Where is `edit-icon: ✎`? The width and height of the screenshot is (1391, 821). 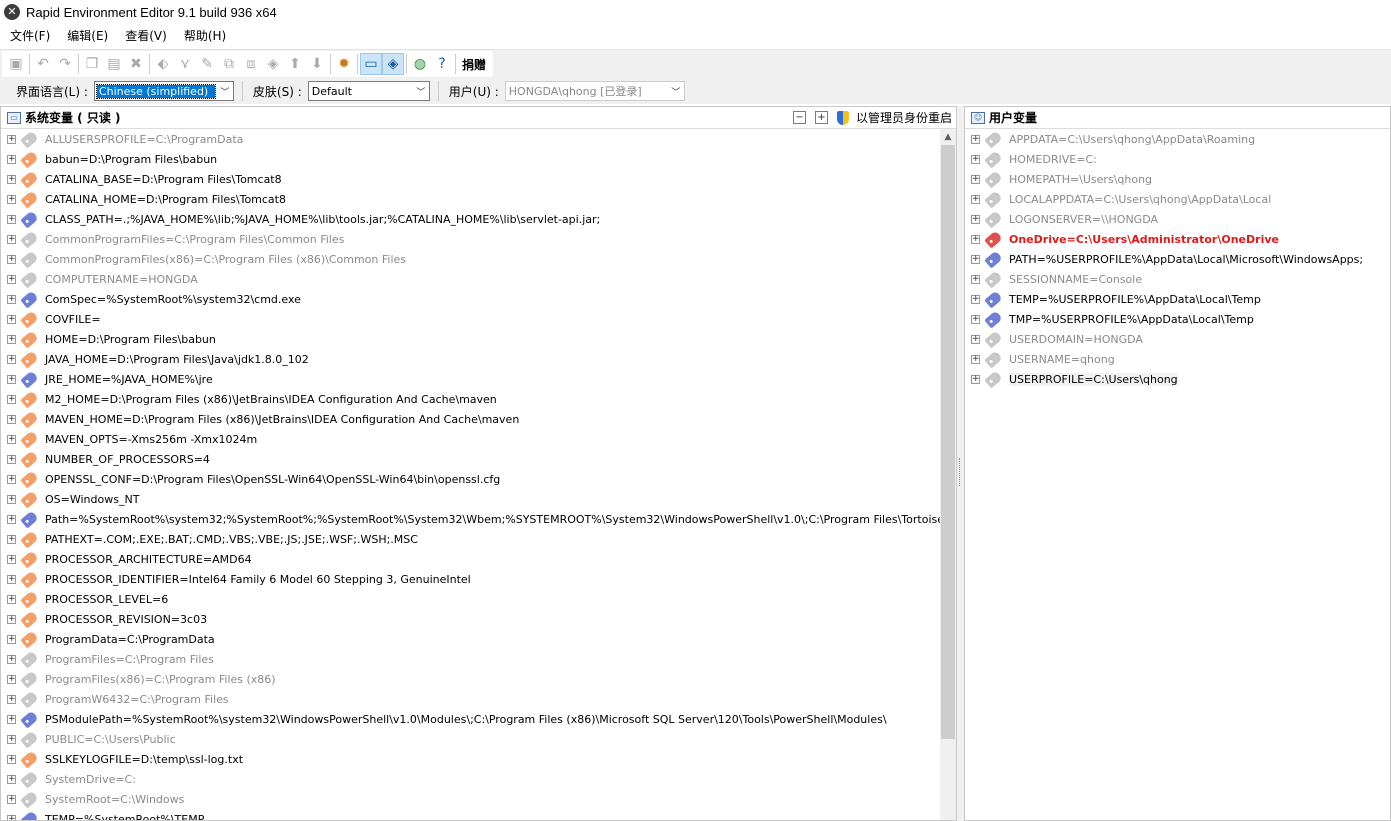
edit-icon: ✎ is located at coordinates (207, 64).